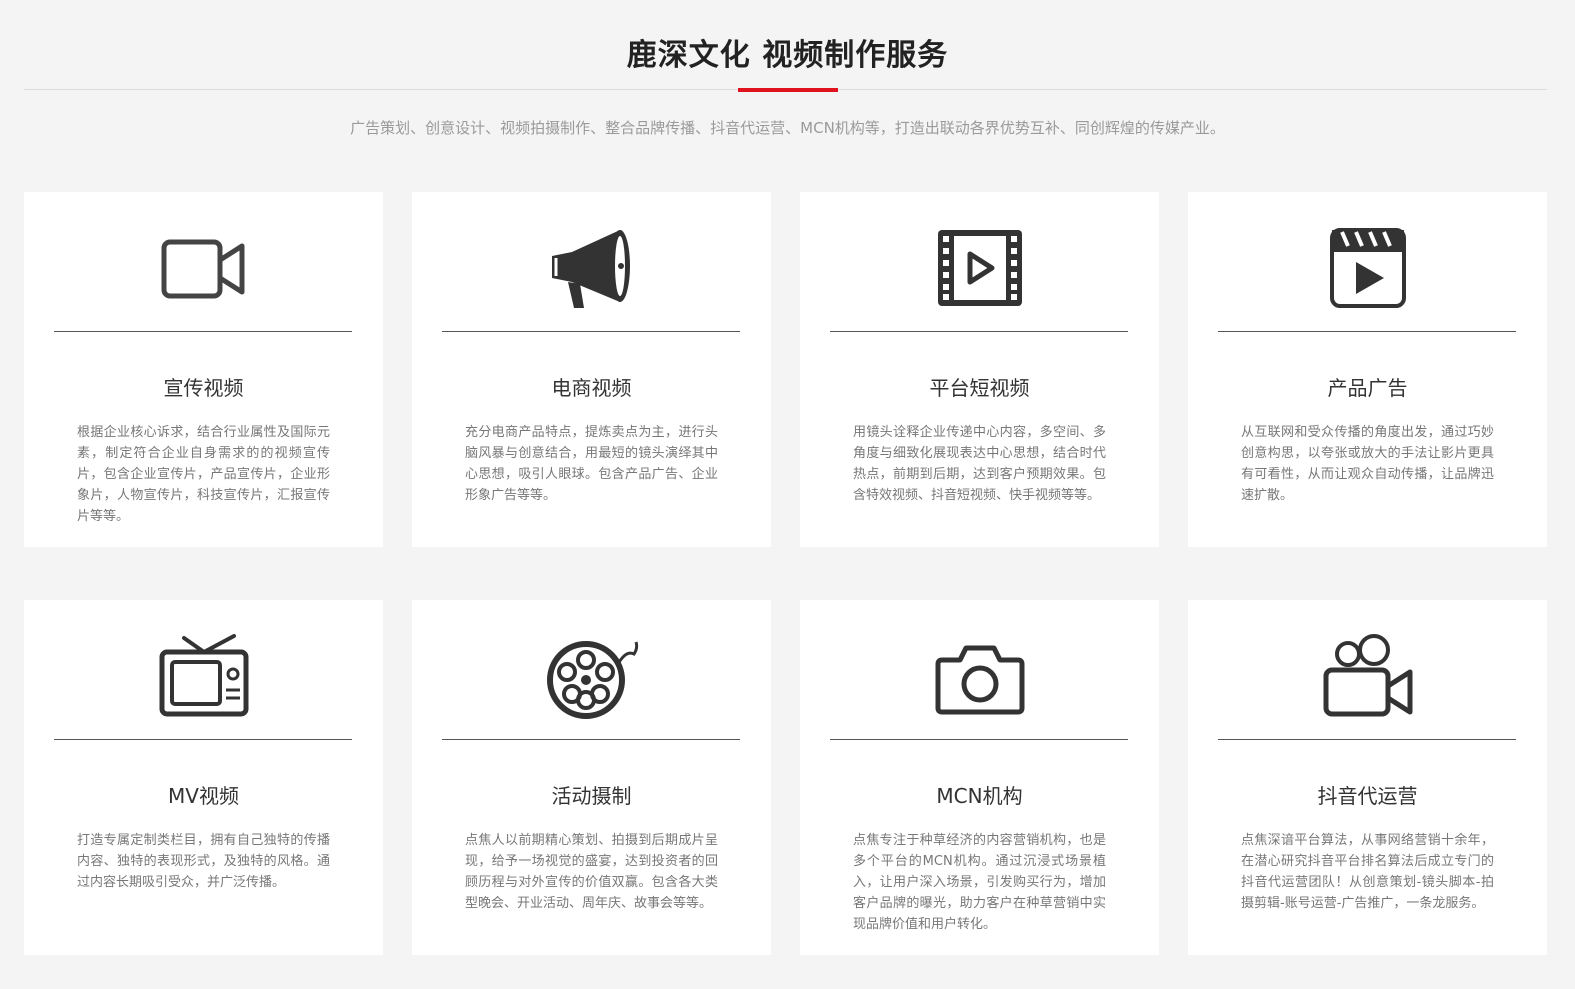 Image resolution: width=1575 pixels, height=989 pixels. Describe the element at coordinates (591, 796) in the screenshot. I see `card-title: 活动摄制` at that location.